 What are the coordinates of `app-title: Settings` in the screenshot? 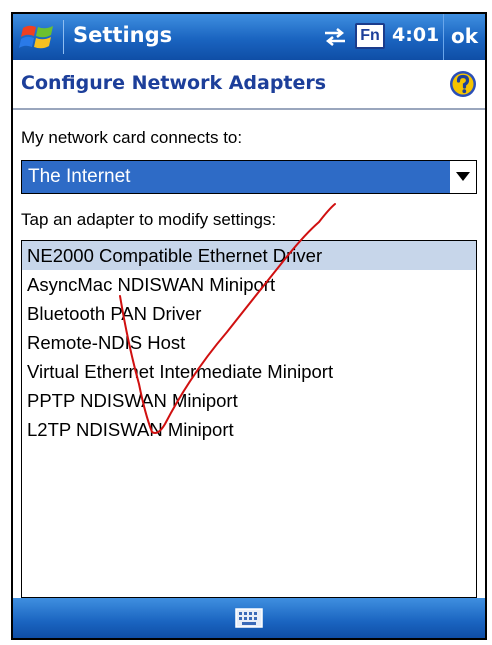 It's located at (123, 35).